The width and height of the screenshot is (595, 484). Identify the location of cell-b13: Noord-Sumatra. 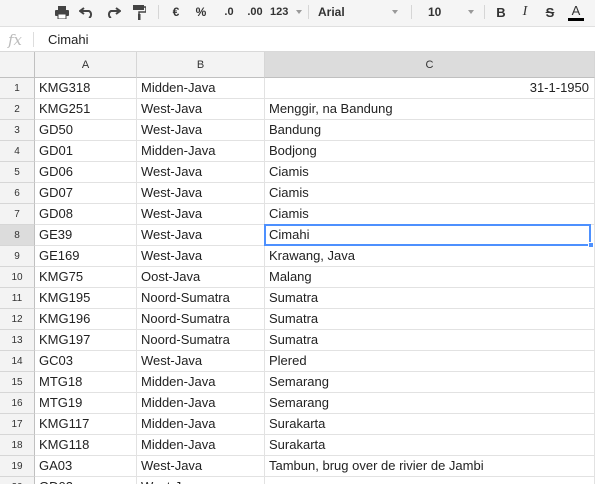
(201, 340).